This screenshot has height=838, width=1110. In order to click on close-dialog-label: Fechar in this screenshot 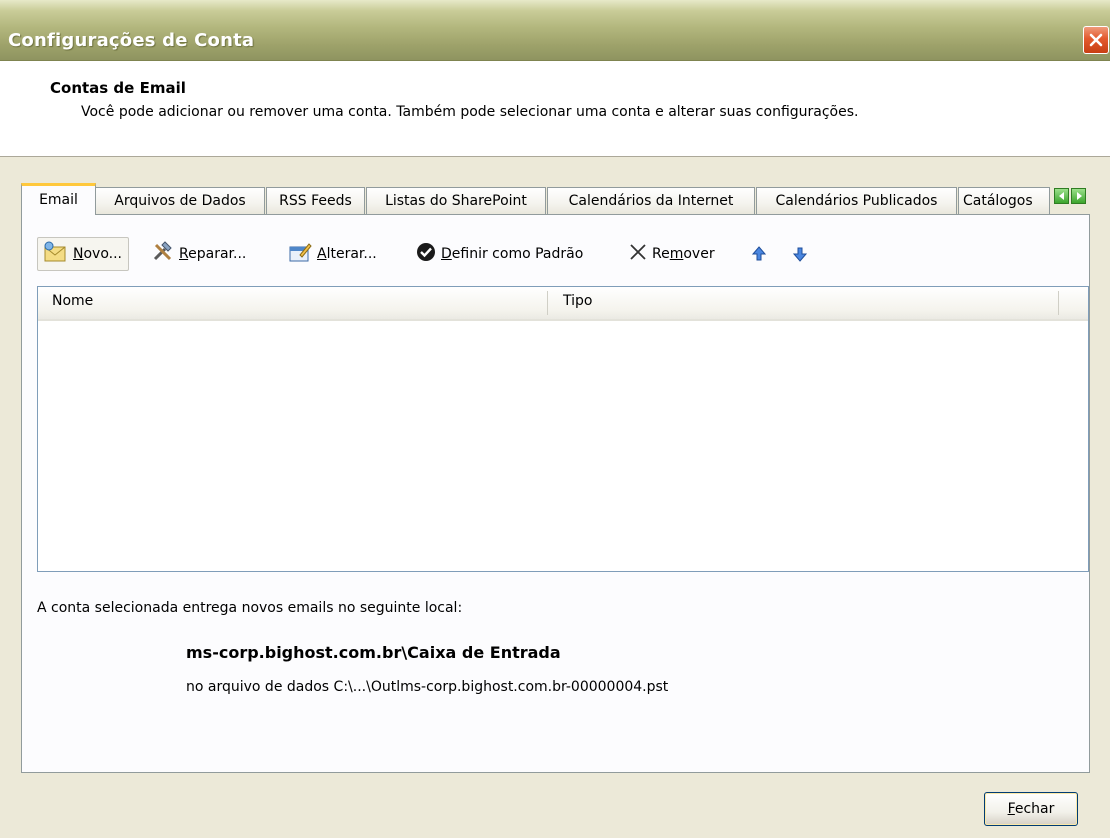, I will do `click(1031, 809)`.